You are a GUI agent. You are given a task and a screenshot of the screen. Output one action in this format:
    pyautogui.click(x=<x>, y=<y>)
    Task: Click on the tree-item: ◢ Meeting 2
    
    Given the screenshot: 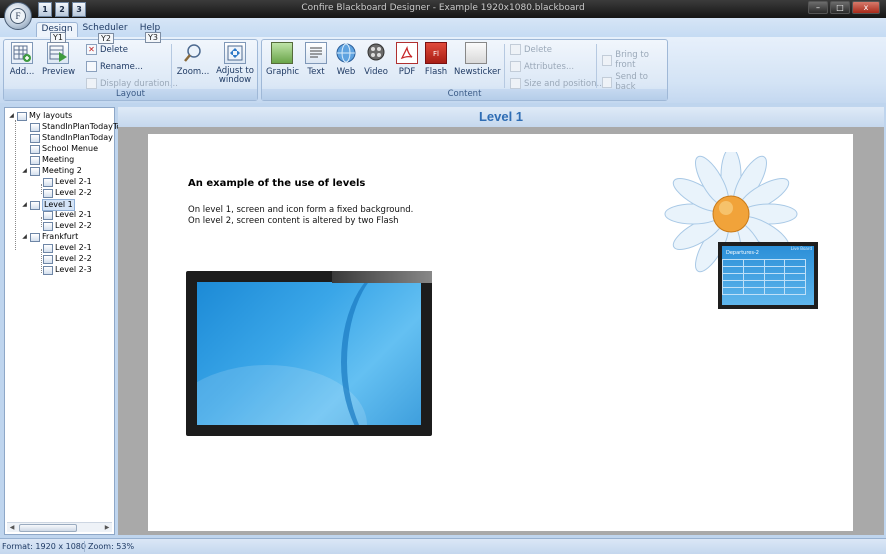 What is the action you would take?
    pyautogui.click(x=51, y=171)
    